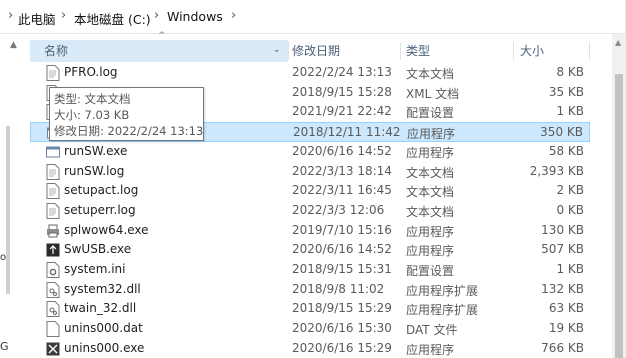 The width and height of the screenshot is (626, 358). What do you see at coordinates (53, 231) in the screenshot?
I see `printer-exe-icon` at bounding box center [53, 231].